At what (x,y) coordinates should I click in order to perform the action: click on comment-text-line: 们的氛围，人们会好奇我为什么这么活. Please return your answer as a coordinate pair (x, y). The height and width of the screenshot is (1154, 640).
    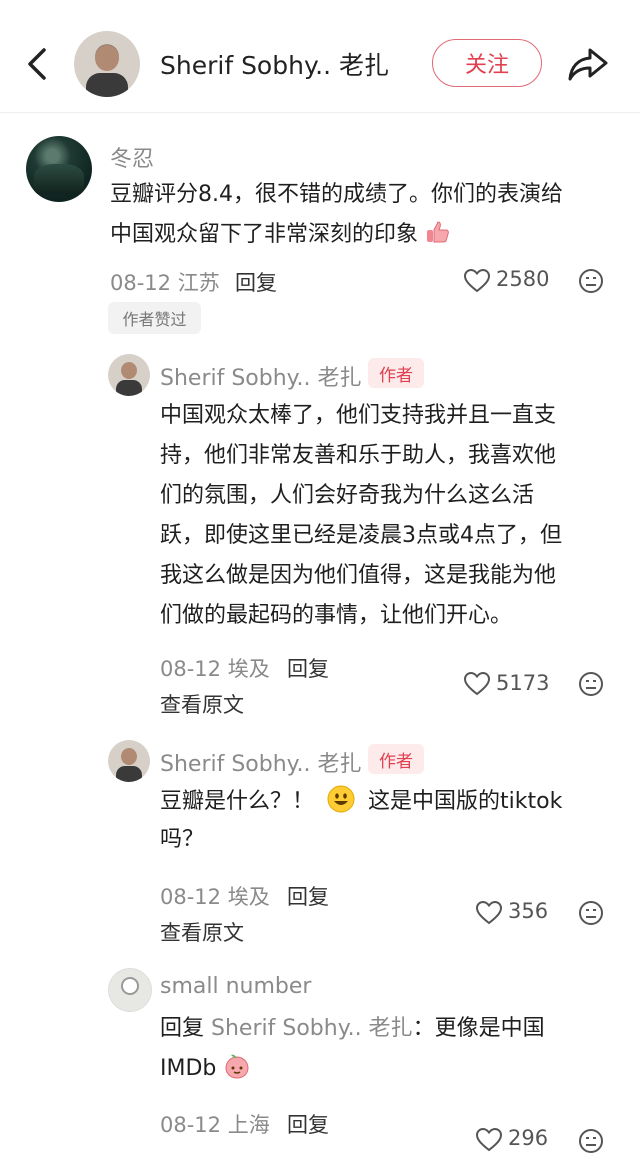
    Looking at the image, I should click on (347, 495).